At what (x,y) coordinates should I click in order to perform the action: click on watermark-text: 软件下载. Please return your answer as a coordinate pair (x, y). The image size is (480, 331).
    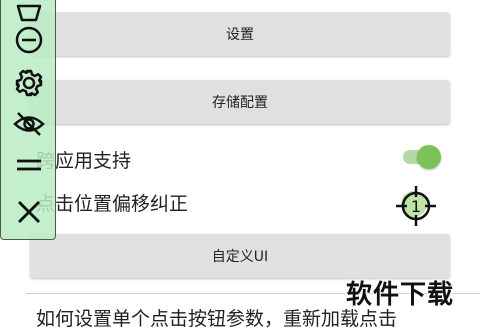
    Looking at the image, I should click on (400, 295).